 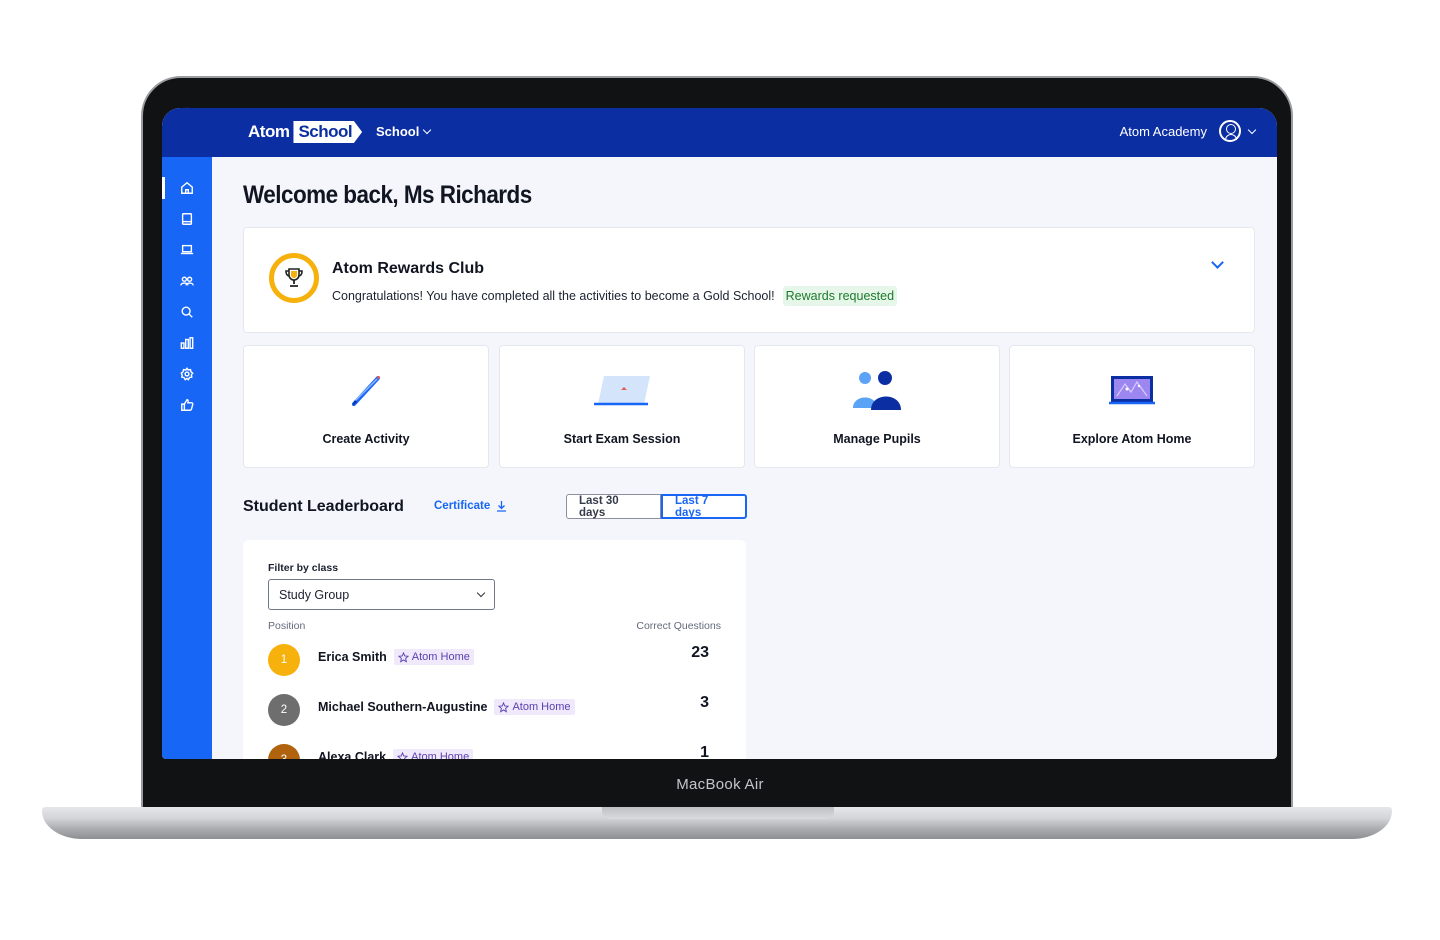 What do you see at coordinates (303, 568) in the screenshot?
I see `filter-label: Filter by class` at bounding box center [303, 568].